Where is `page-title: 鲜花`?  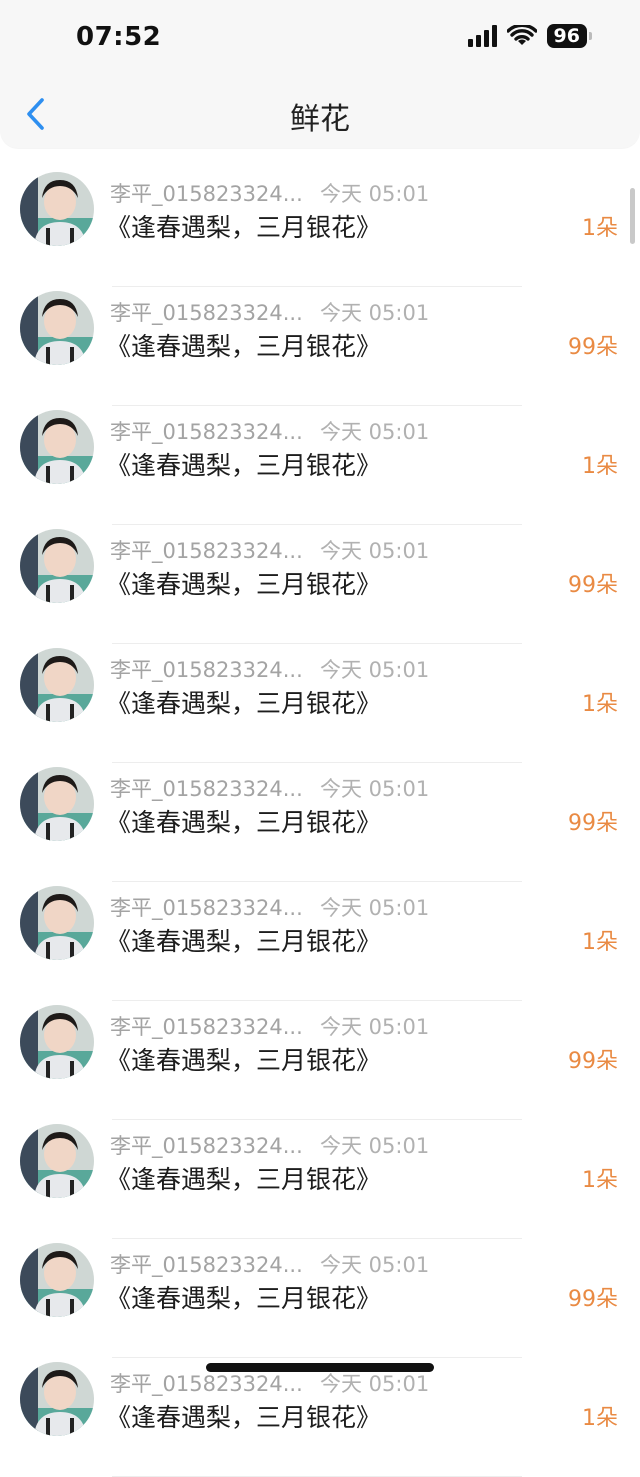
page-title: 鲜花 is located at coordinates (320, 119).